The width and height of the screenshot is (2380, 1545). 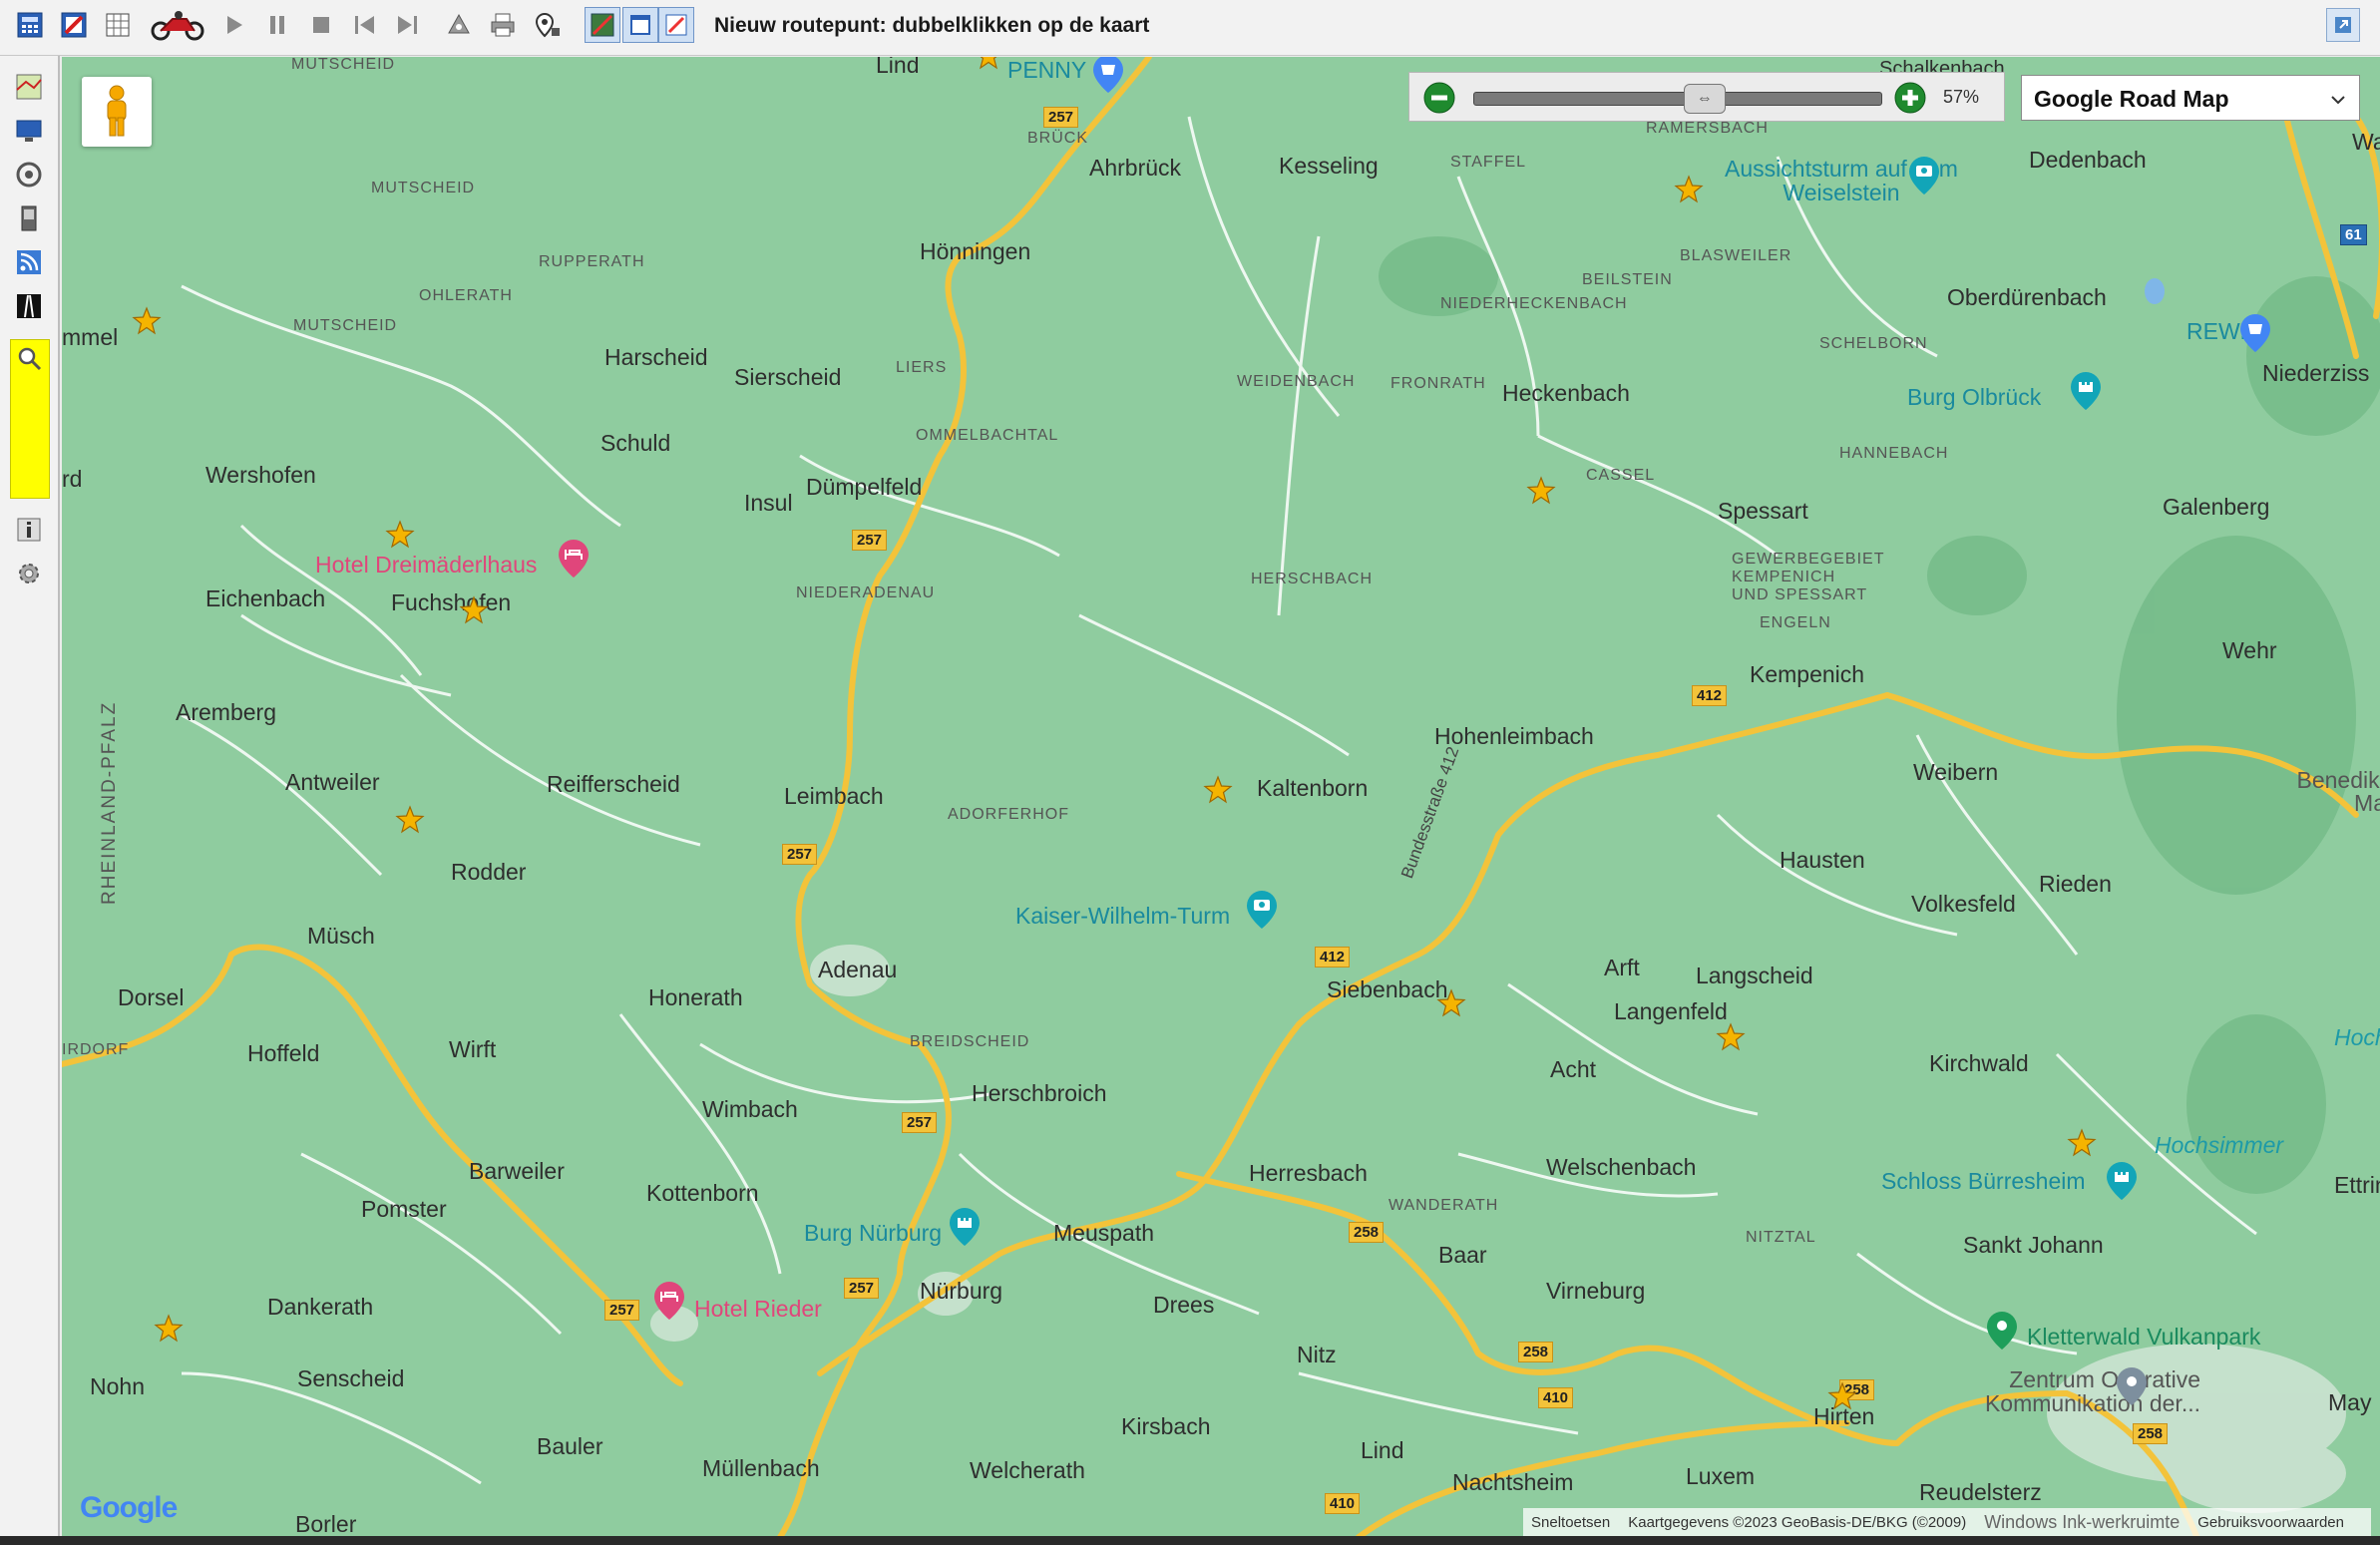 What do you see at coordinates (277, 25) in the screenshot?
I see `pause-icon` at bounding box center [277, 25].